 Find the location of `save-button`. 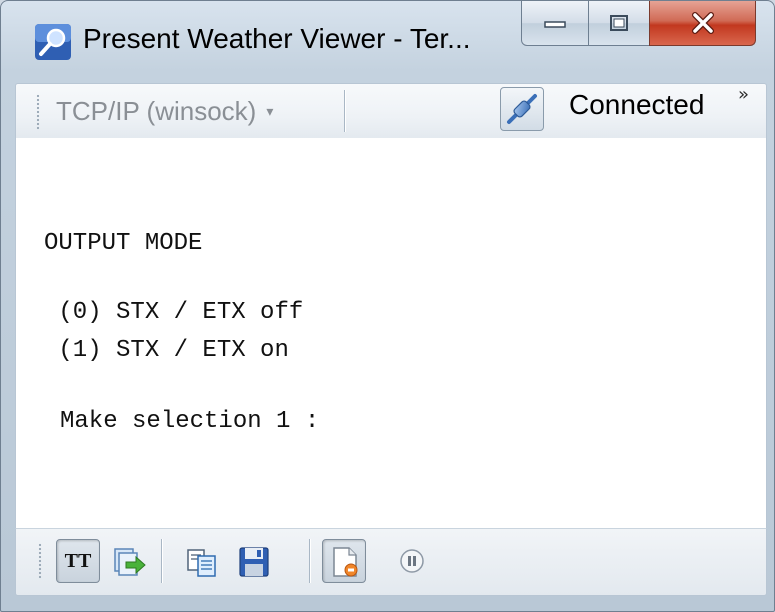

save-button is located at coordinates (253, 561).